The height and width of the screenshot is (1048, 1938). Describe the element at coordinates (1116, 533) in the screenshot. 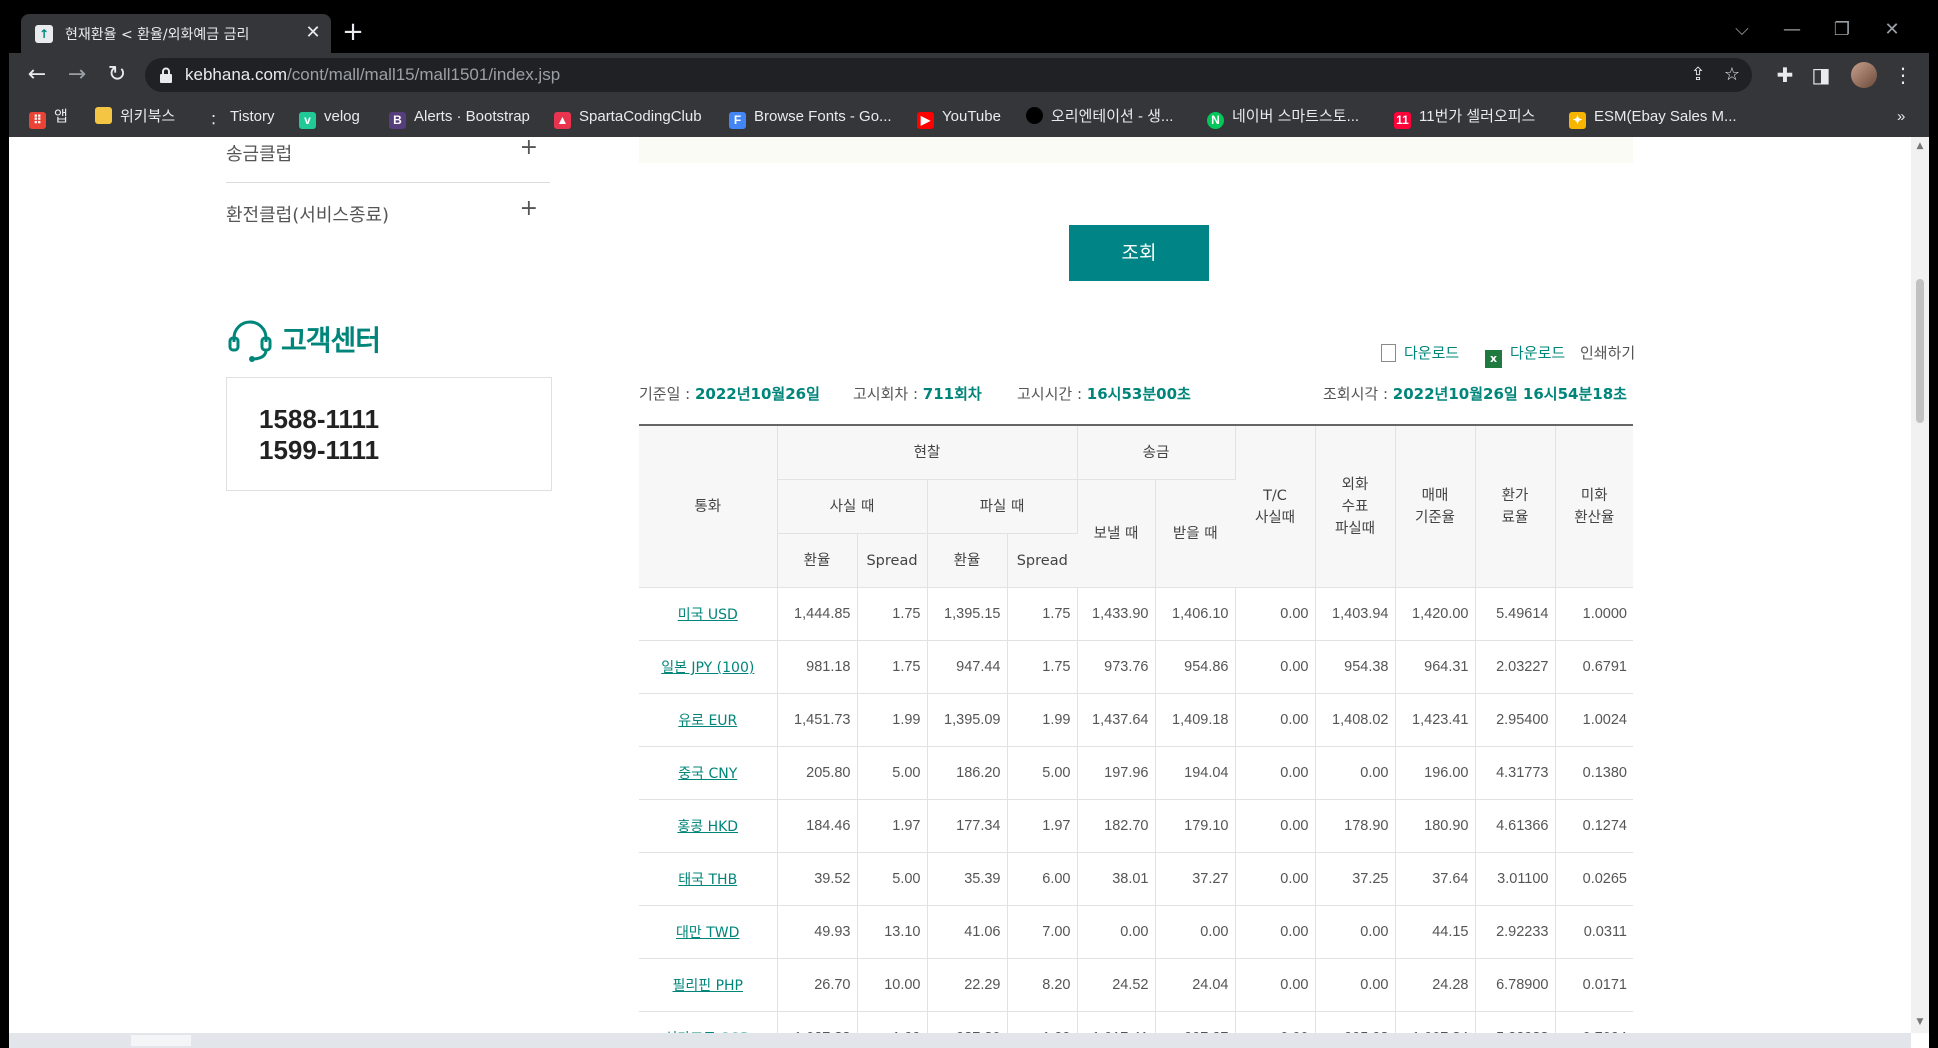

I see `th-send: 보낼 때` at that location.